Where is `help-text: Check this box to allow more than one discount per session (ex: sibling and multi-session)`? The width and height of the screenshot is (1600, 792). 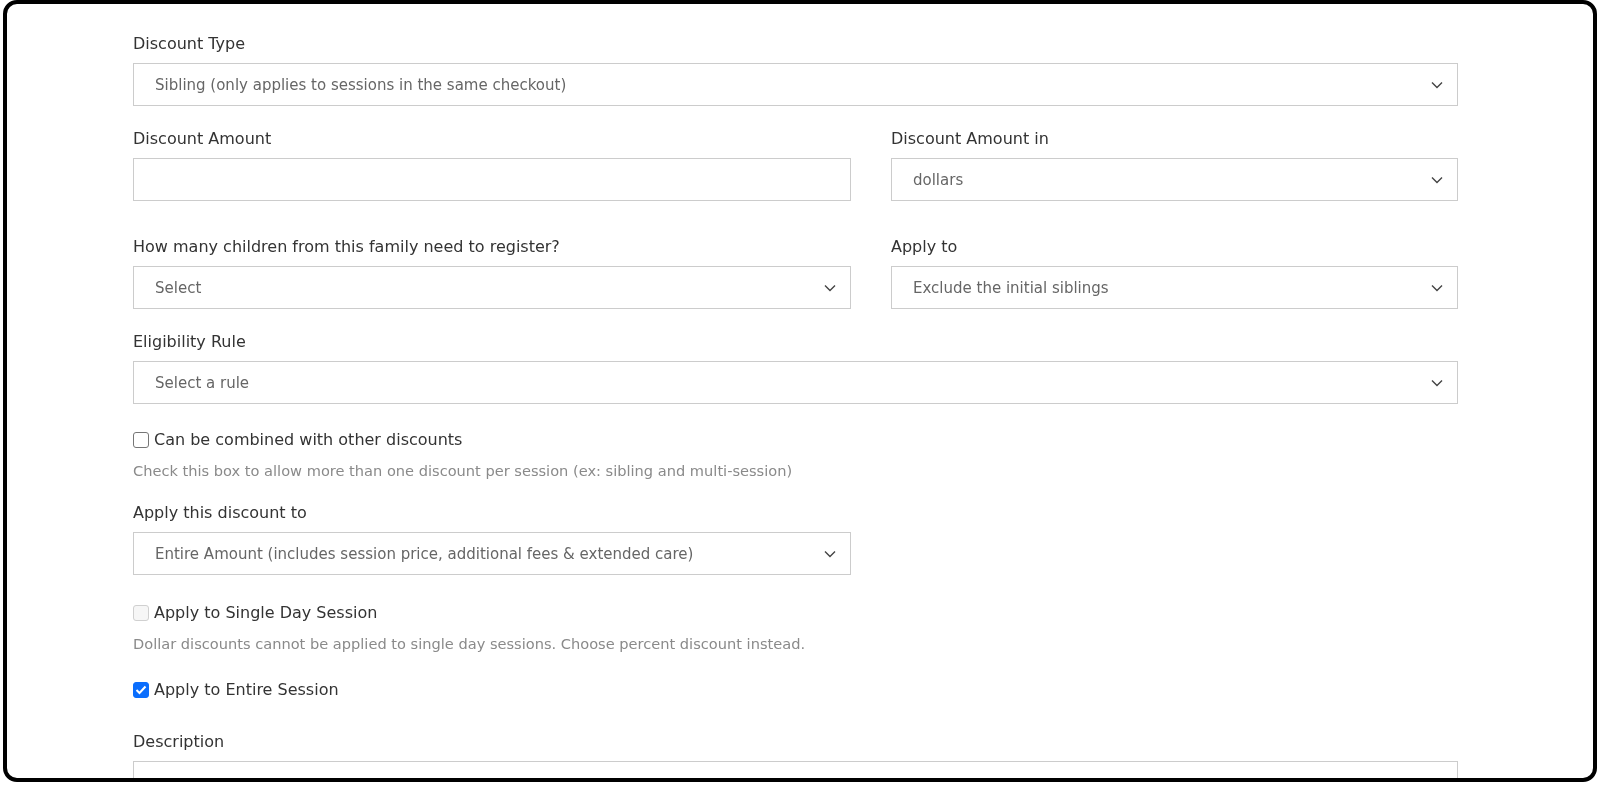
help-text: Check this box to allow more than one discount per session (ex: sibling and multi-session) is located at coordinates (463, 471).